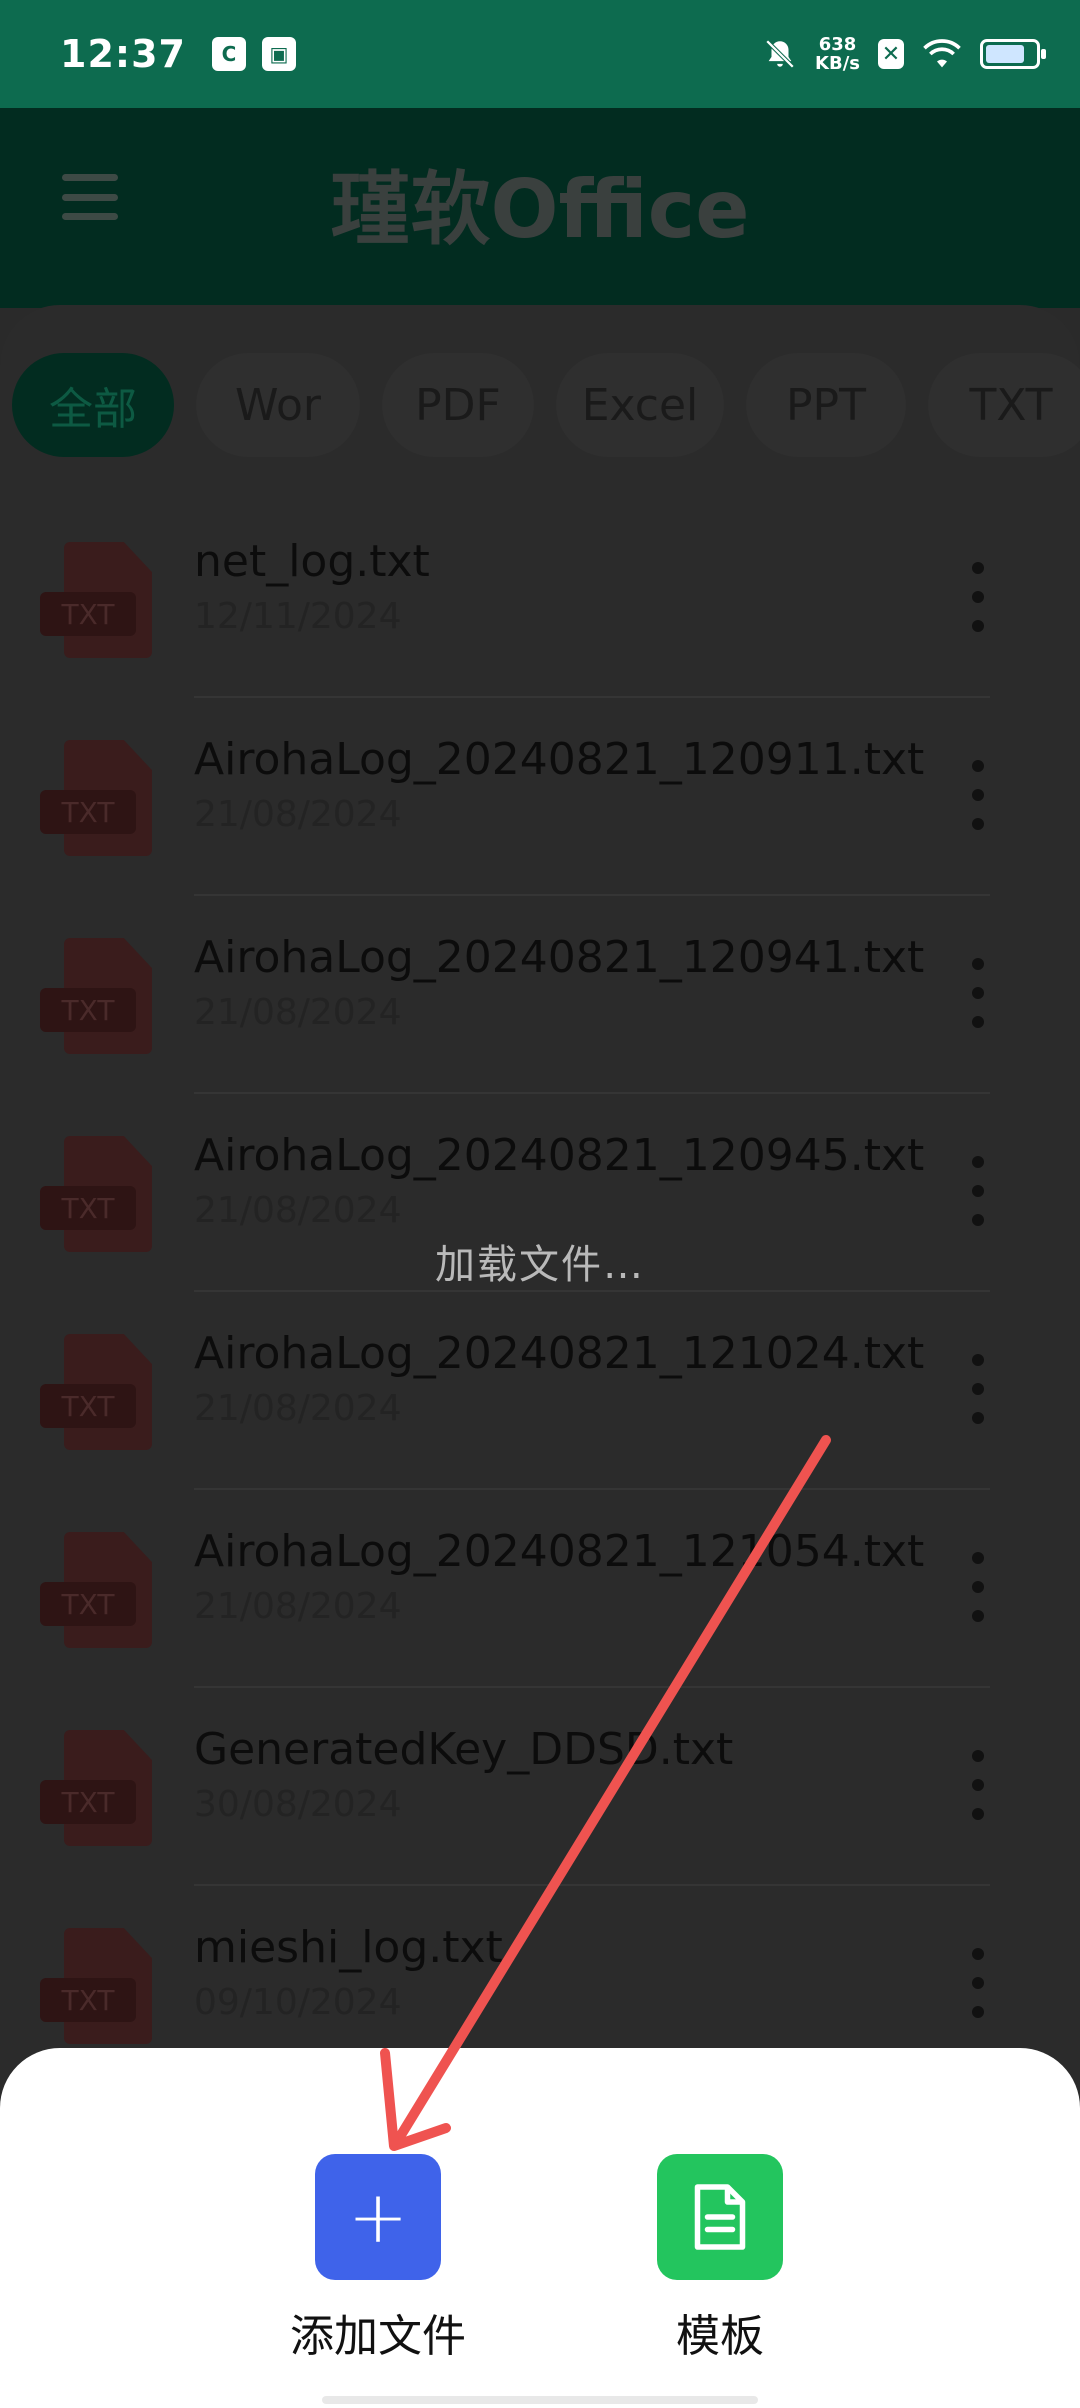  I want to click on file-date: 09/10/2024, so click(298, 2002).